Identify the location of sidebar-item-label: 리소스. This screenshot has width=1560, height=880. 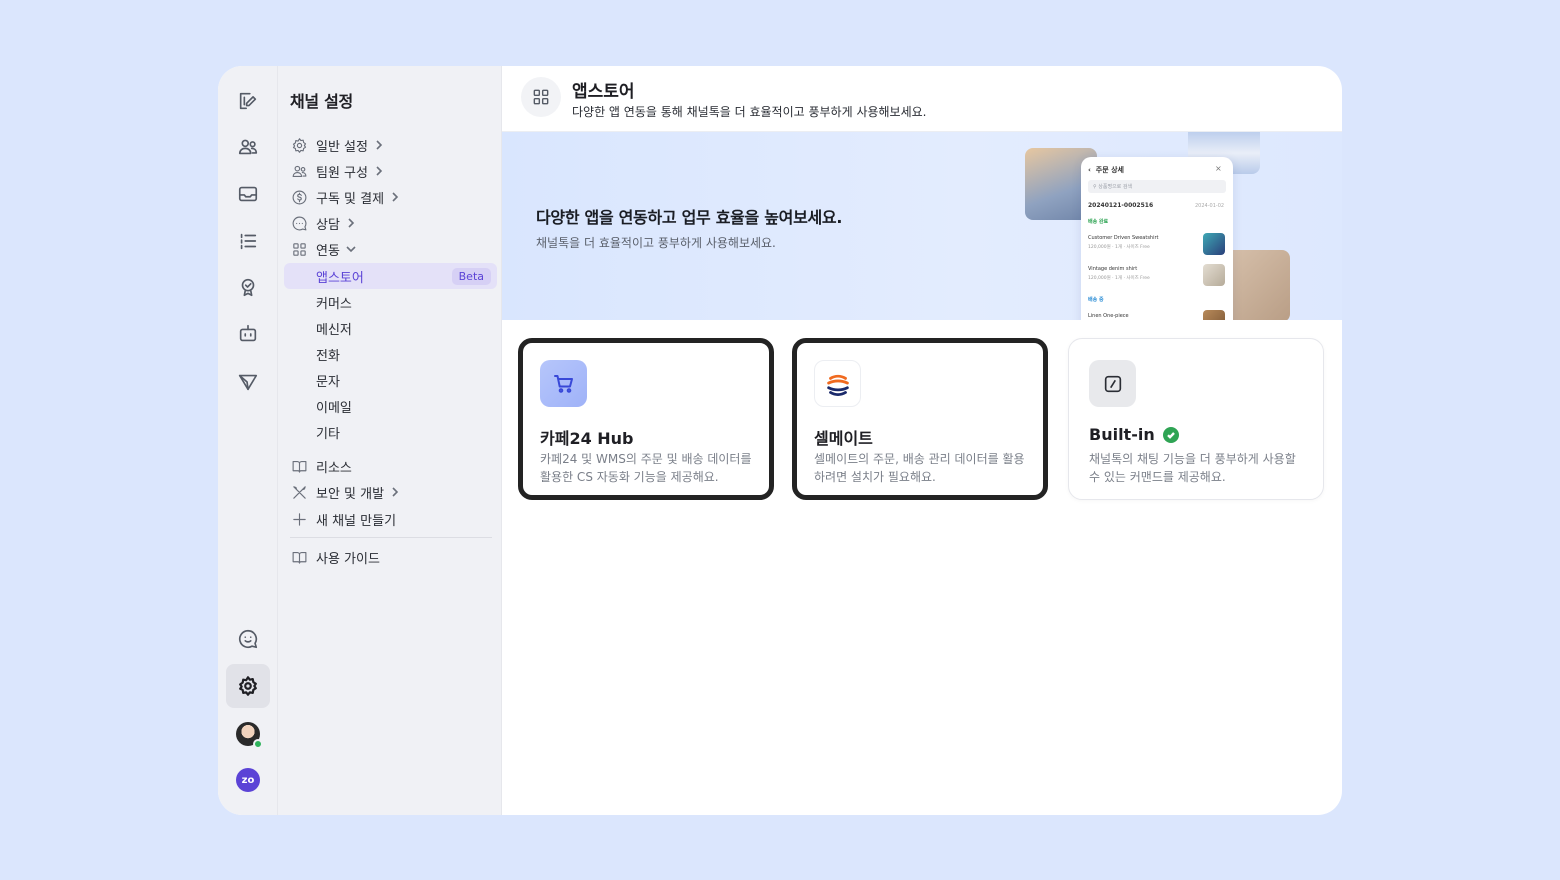
(334, 468).